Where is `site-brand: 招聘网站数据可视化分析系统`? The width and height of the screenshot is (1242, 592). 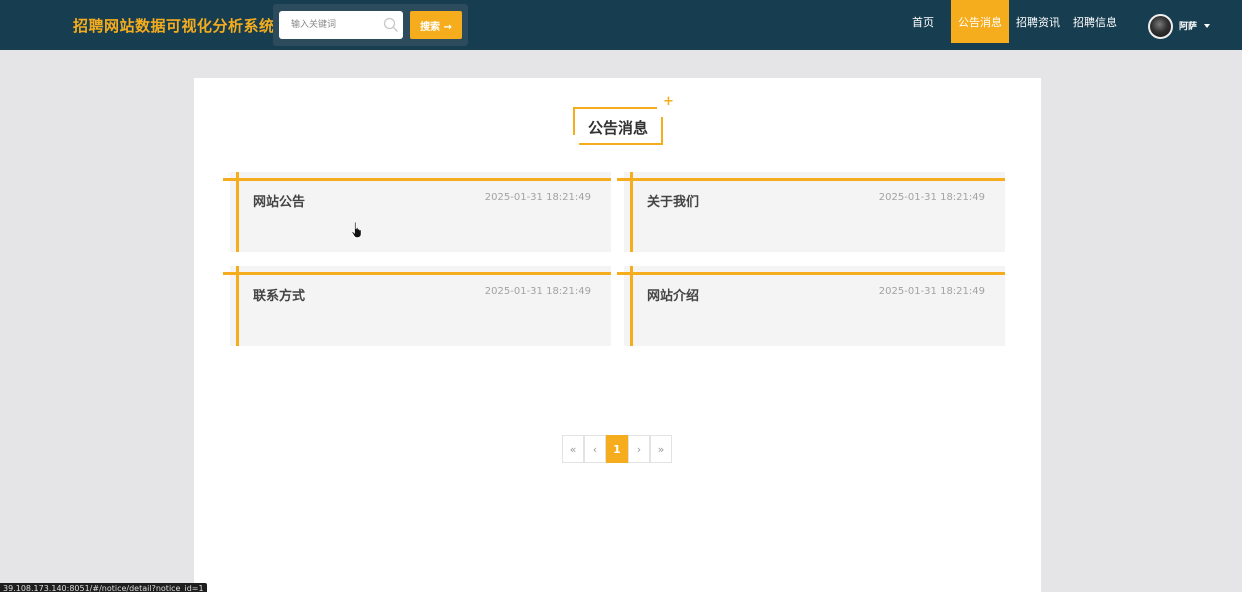 site-brand: 招聘网站数据可视化分析系统 is located at coordinates (174, 25).